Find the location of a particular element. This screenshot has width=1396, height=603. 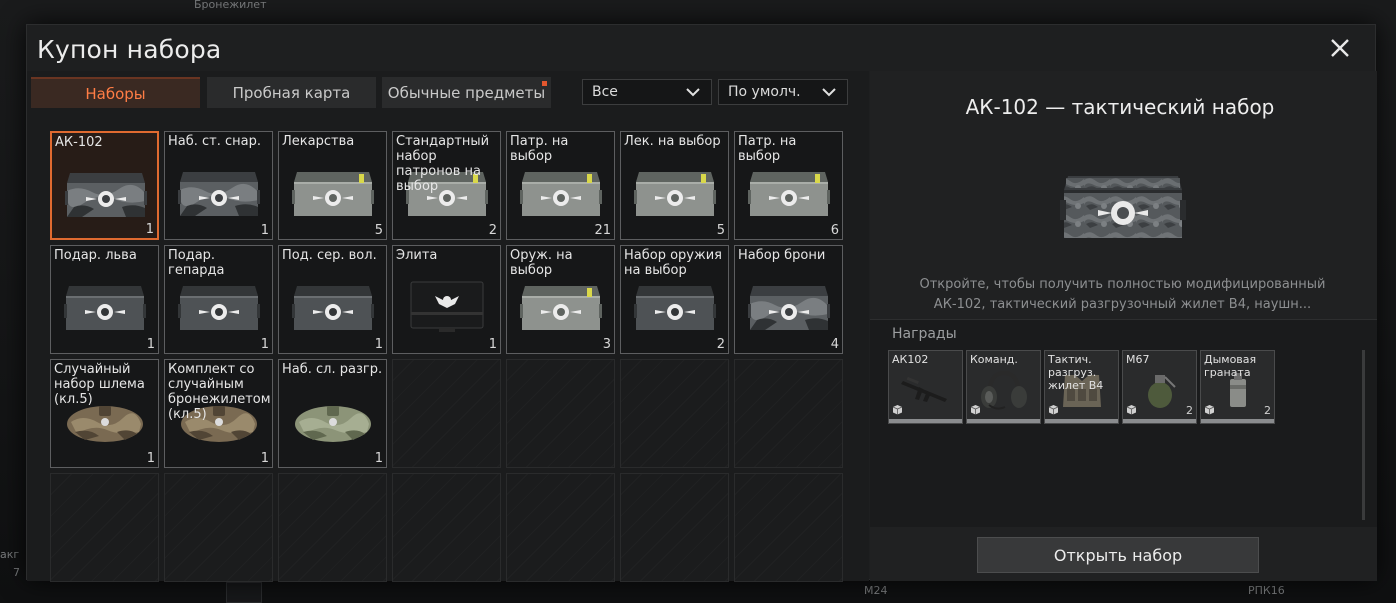

reward-item: М67 2 is located at coordinates (1159, 387).